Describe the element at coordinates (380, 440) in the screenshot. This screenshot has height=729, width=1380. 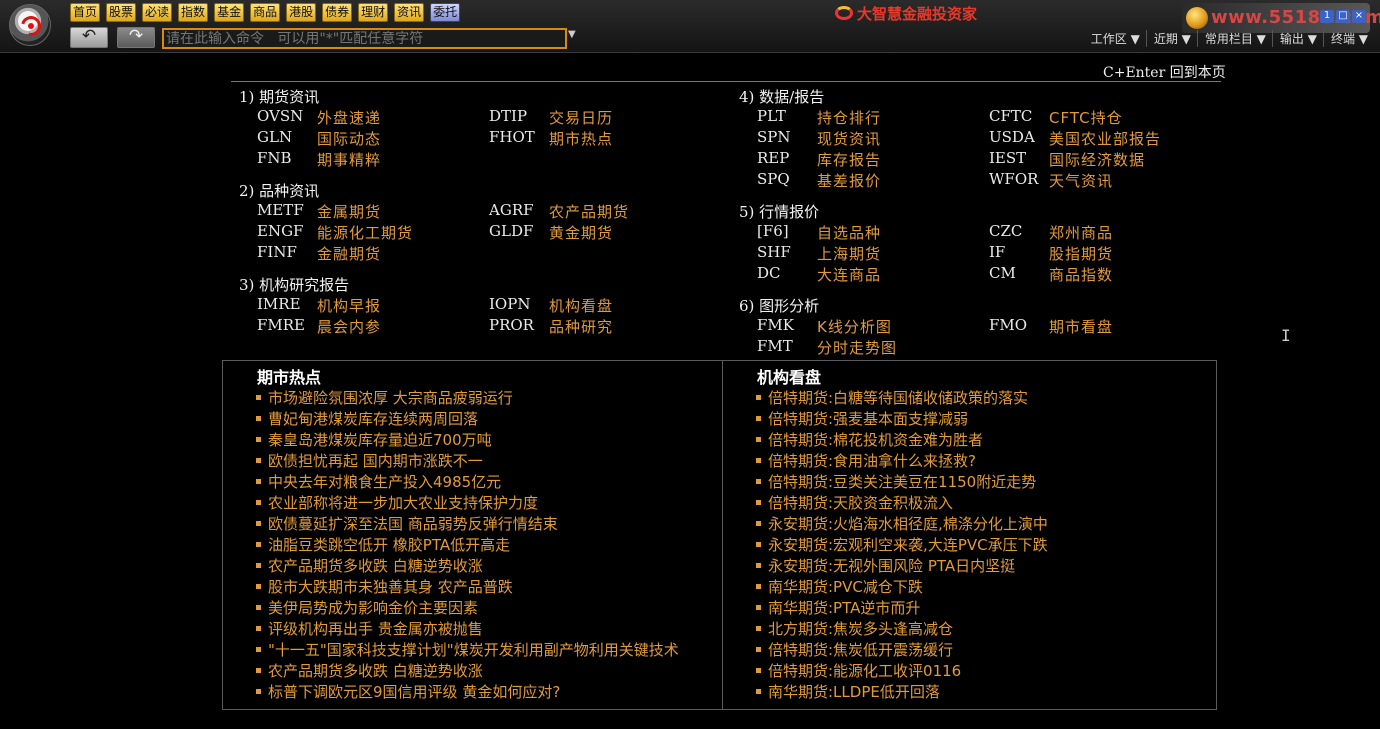
I see `news-headline: 秦皇岛港煤炭库存量迫近700万吨` at that location.